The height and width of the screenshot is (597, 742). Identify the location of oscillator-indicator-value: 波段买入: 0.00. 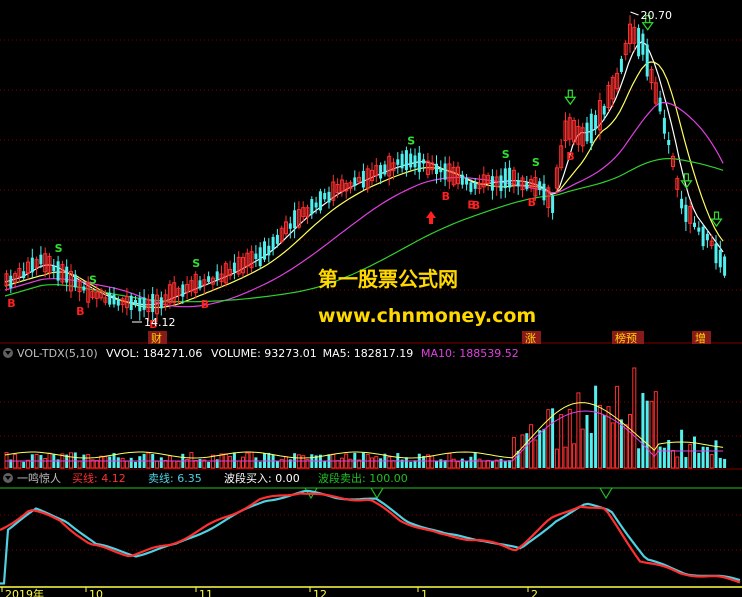
(262, 478).